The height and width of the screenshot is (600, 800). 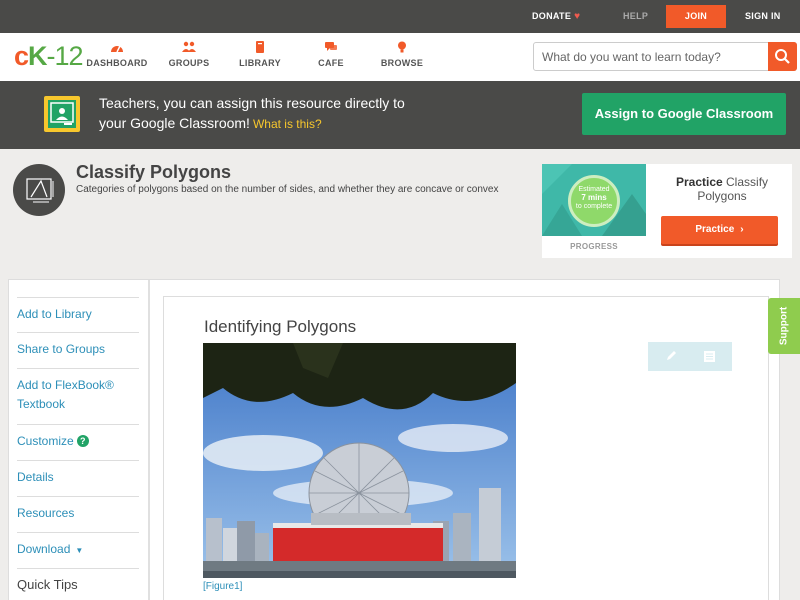 I want to click on help-link: HELP, so click(x=635, y=16).